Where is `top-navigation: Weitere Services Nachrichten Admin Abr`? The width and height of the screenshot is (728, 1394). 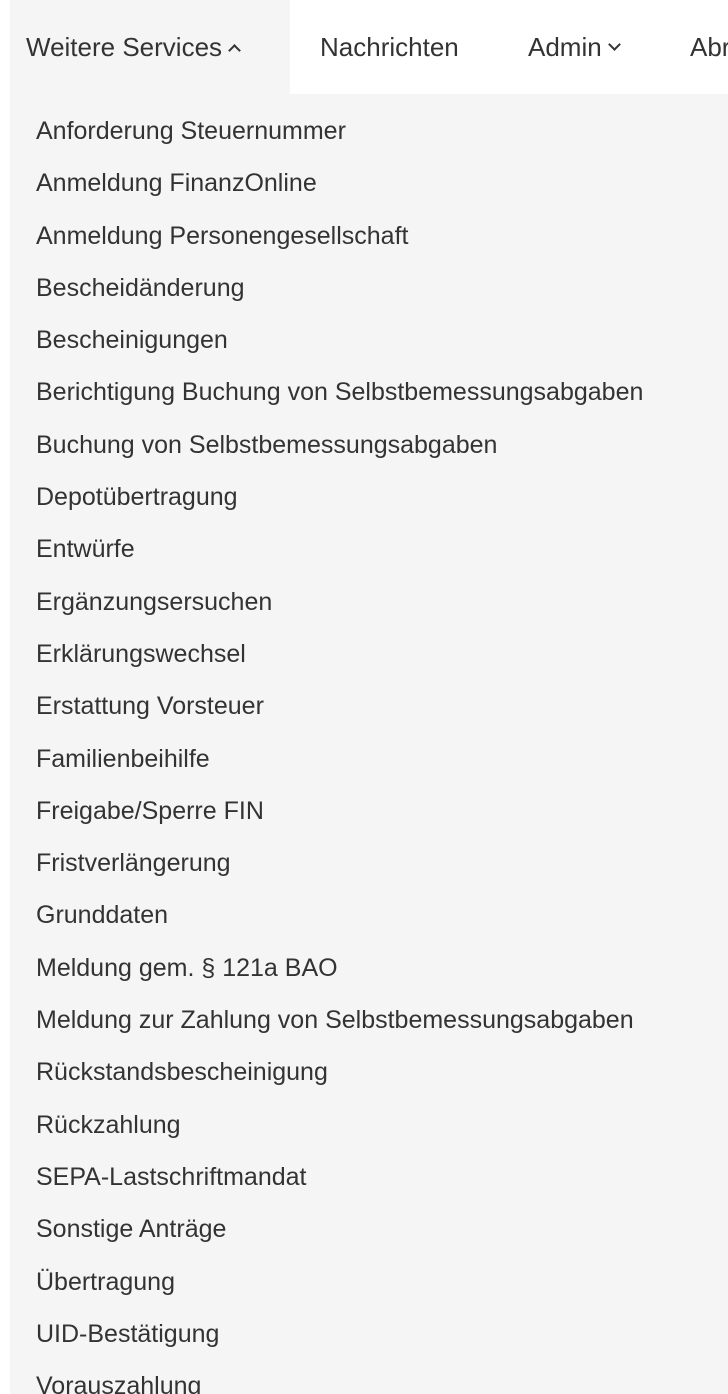
top-navigation: Weitere Services Nachrichten Admin Abr is located at coordinates (364, 47).